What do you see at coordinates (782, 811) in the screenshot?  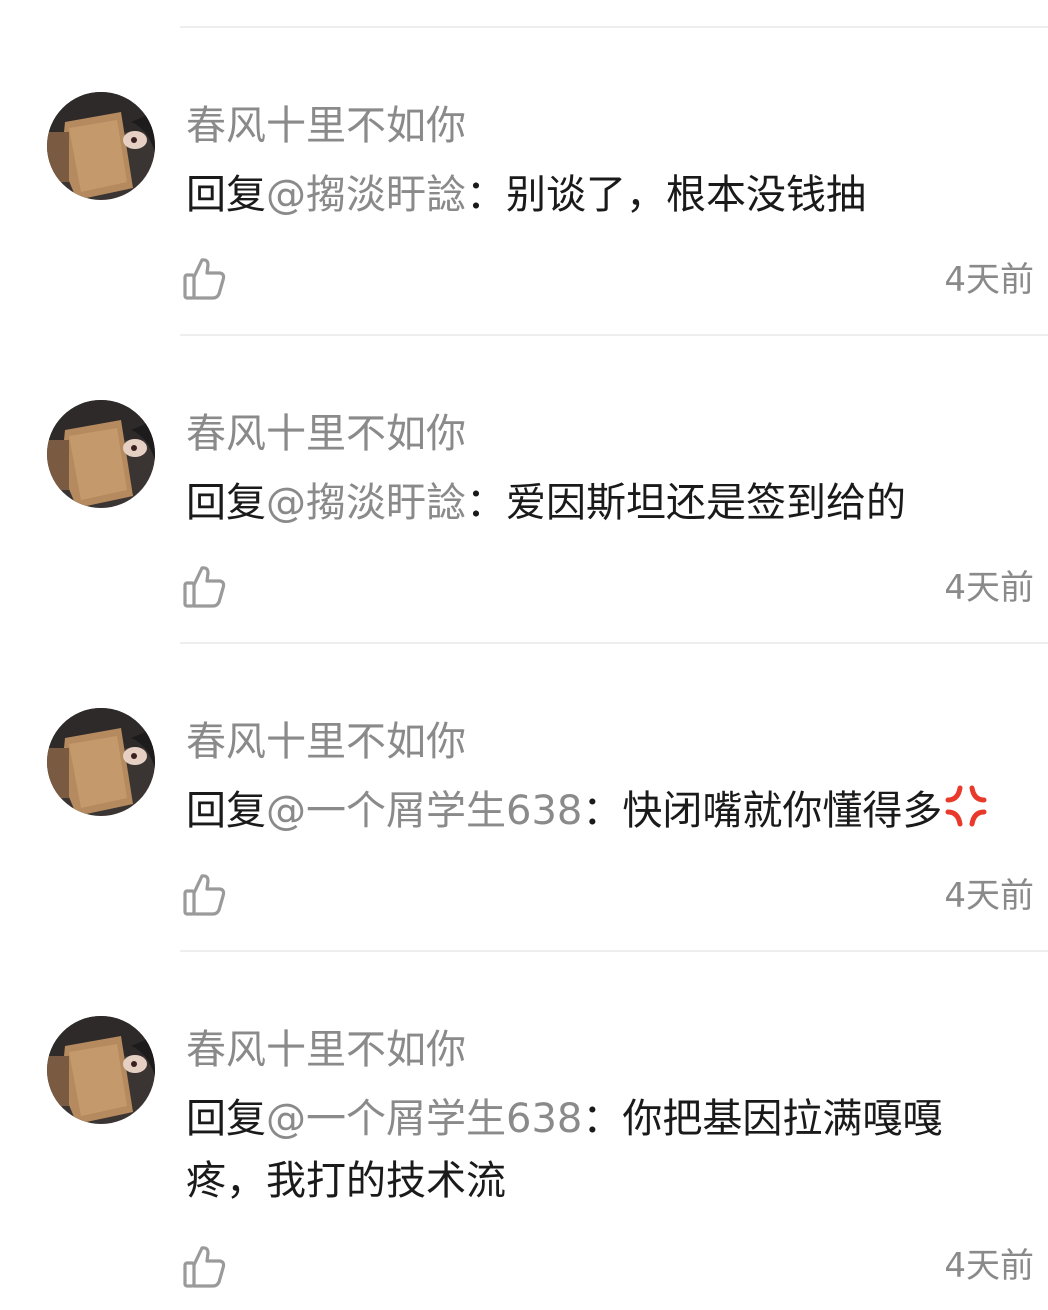 I see `comment-content: 快闭嘴就你懂得多` at bounding box center [782, 811].